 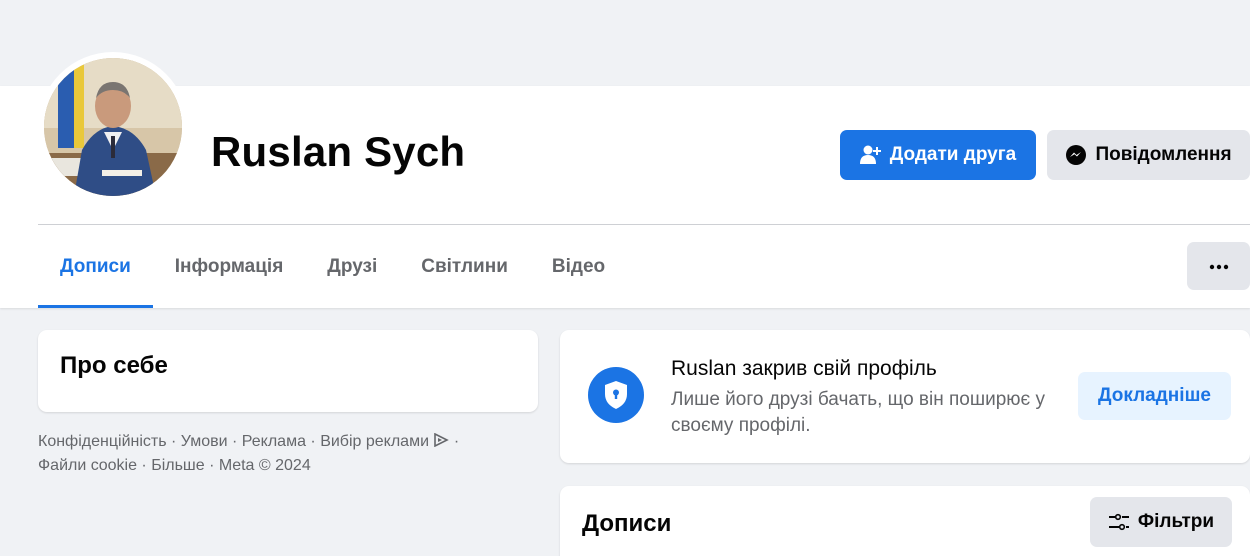 I want to click on posts-title: Дописи, so click(x=627, y=523).